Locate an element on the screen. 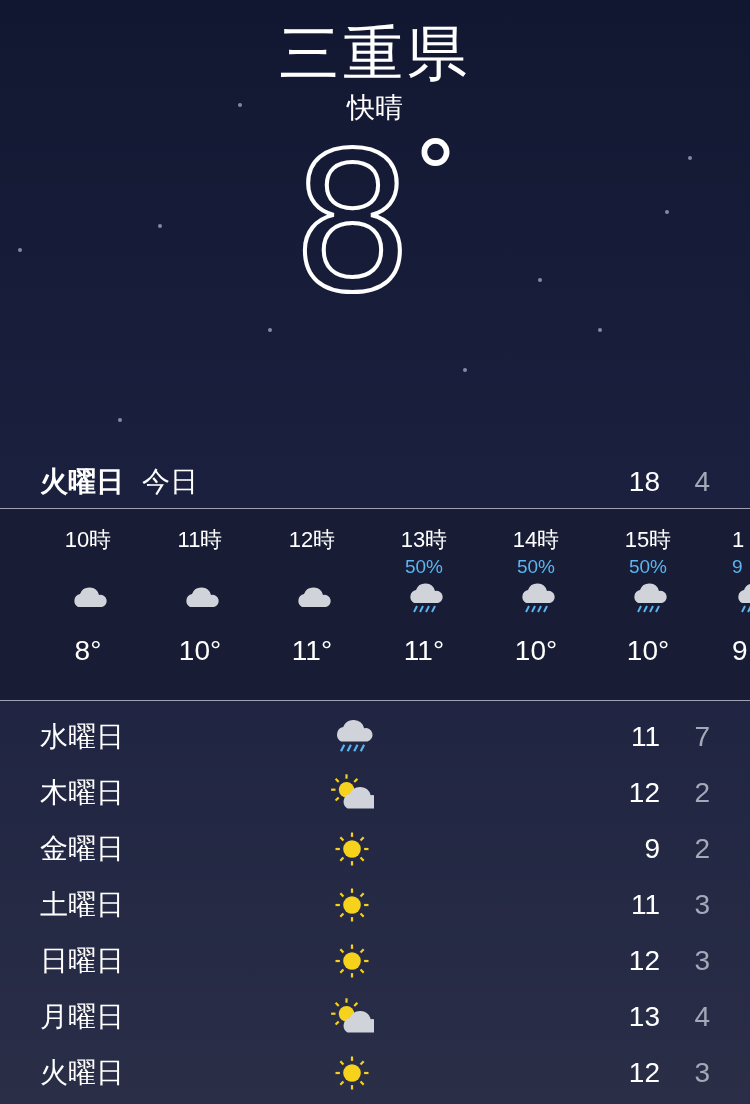  hour-temperature: 9 is located at coordinates (740, 651).